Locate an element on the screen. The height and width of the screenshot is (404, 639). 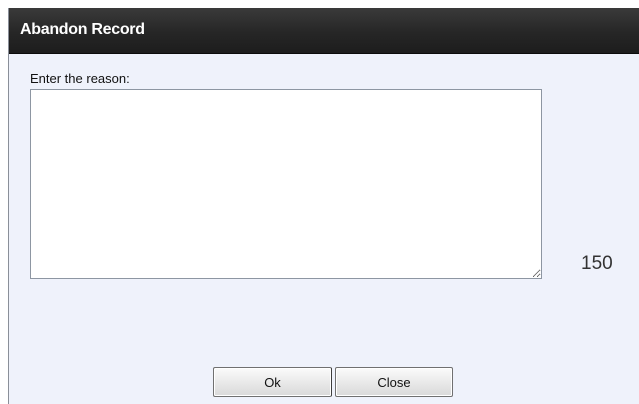
reason-label: Enter the reason: is located at coordinates (80, 78).